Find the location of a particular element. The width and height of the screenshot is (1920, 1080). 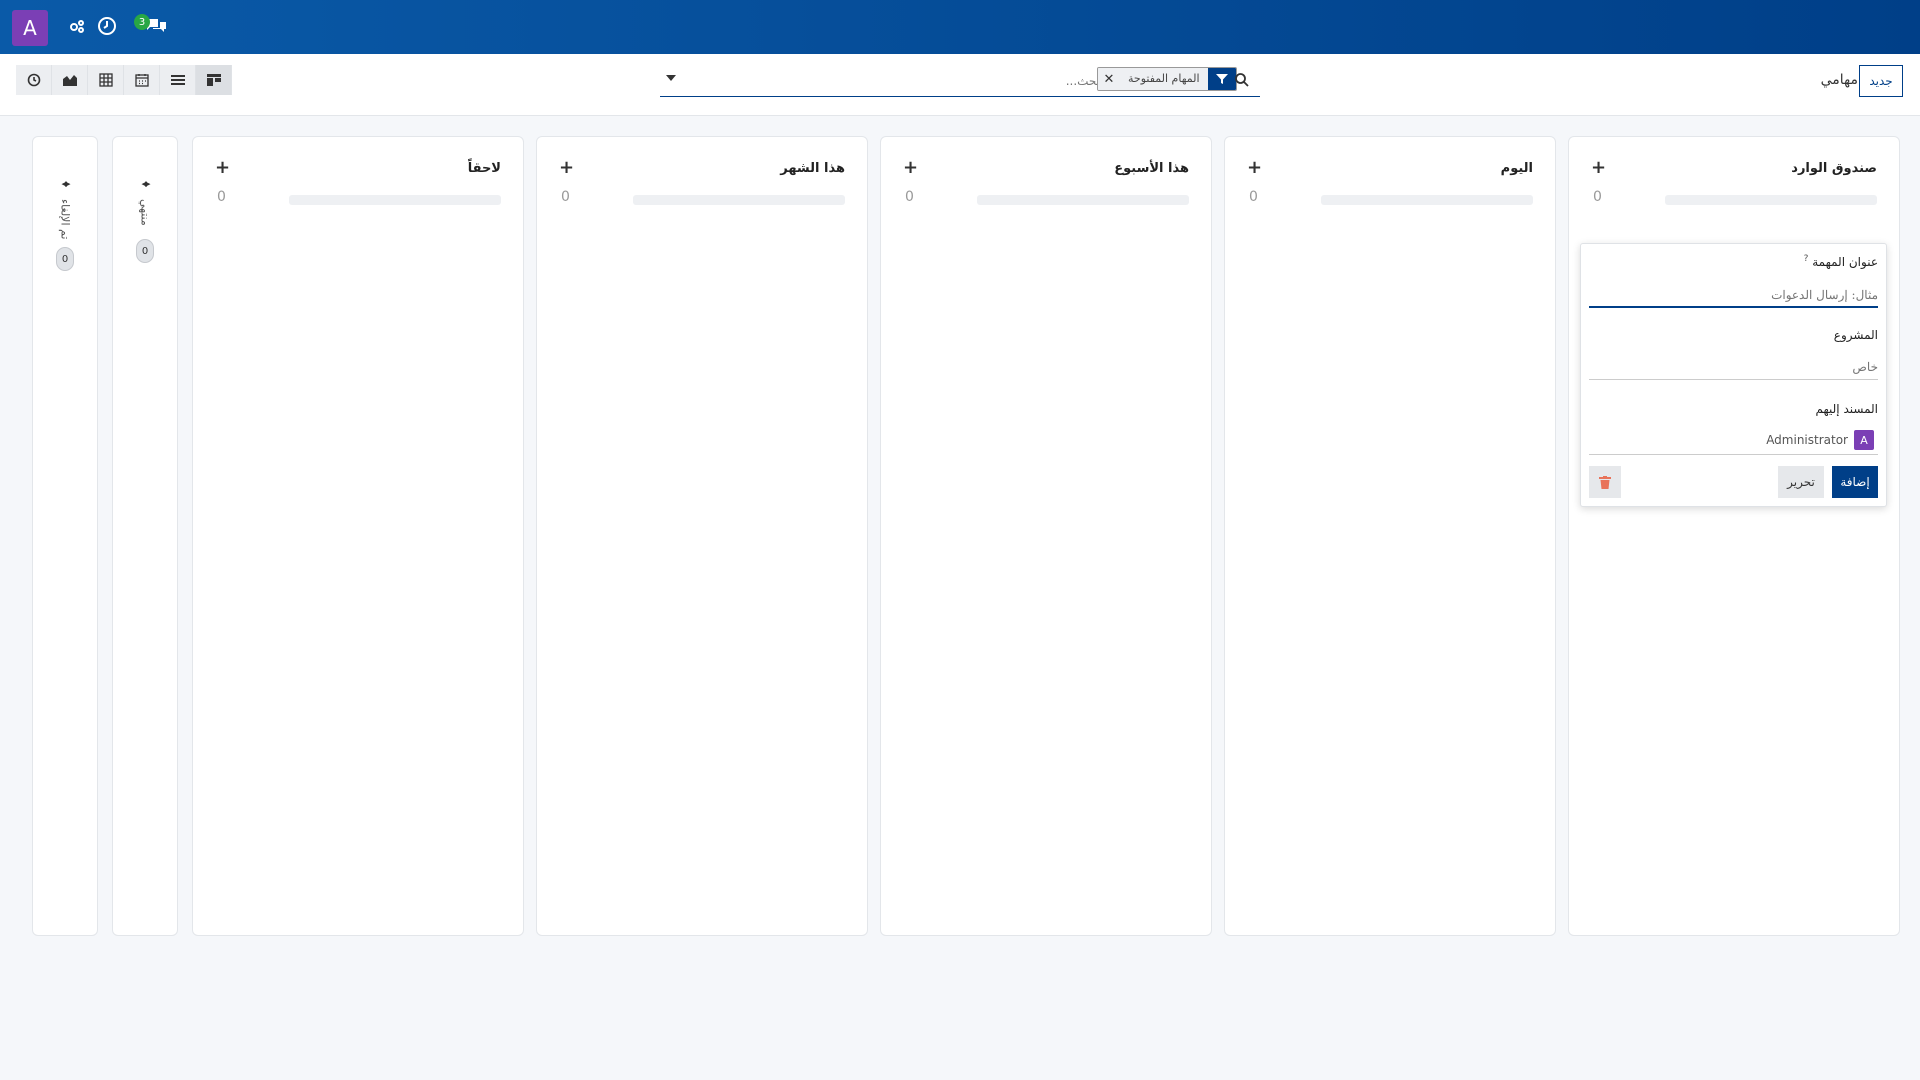

task-title-underline is located at coordinates (1733, 307).